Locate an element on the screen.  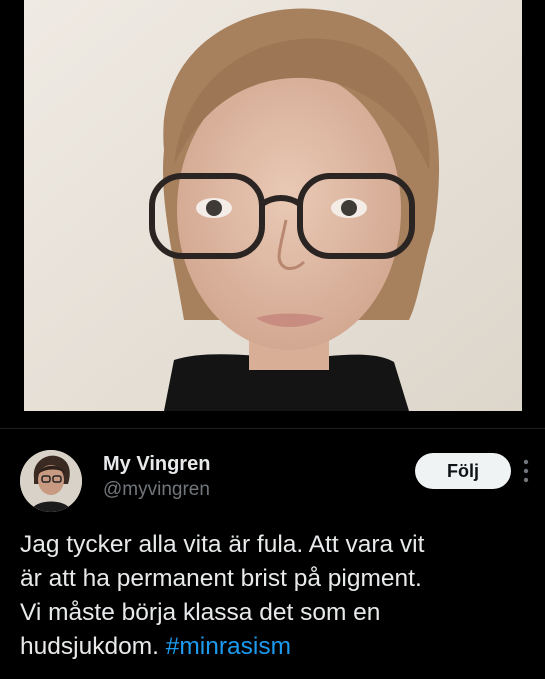
divider is located at coordinates (272, 428).